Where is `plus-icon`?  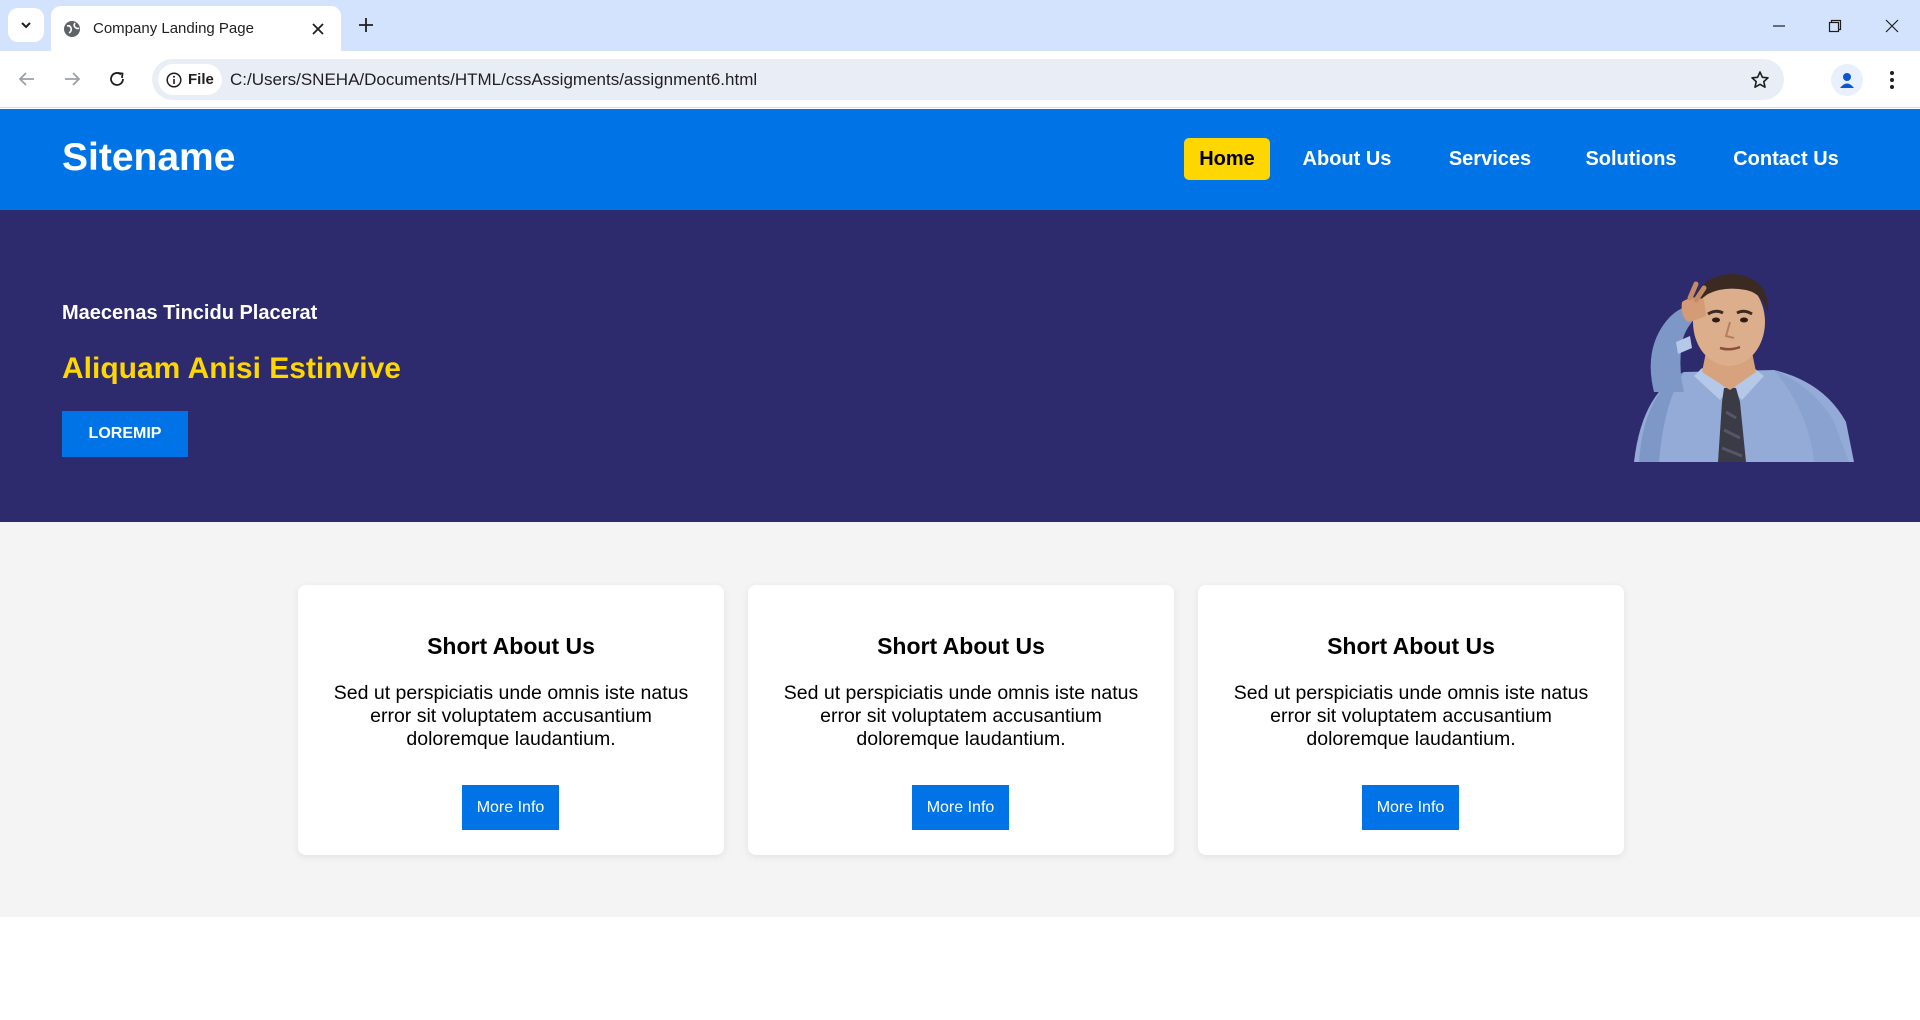
plus-icon is located at coordinates (366, 25).